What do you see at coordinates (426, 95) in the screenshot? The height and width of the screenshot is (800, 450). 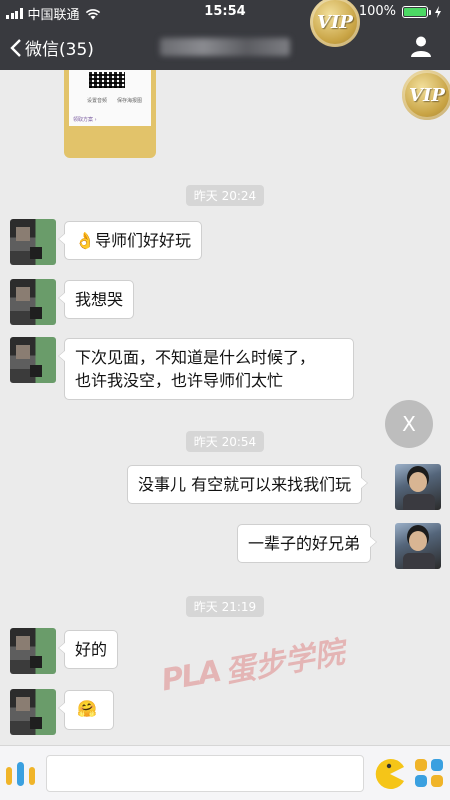 I see `vip-badge: VIP` at bounding box center [426, 95].